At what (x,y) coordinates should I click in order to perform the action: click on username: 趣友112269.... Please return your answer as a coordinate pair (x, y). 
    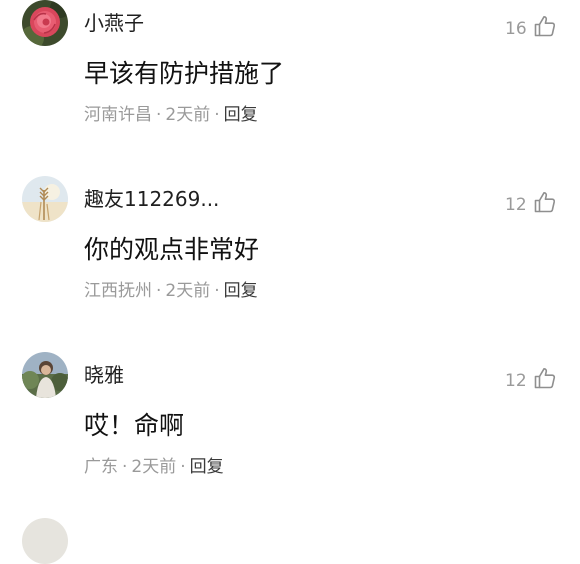
    Looking at the image, I should click on (151, 199).